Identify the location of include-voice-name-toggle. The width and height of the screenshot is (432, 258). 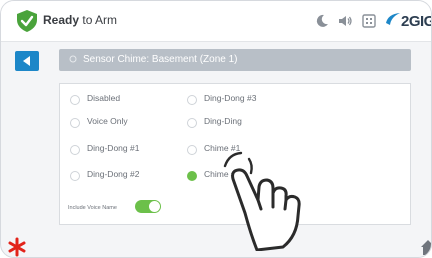
(148, 206).